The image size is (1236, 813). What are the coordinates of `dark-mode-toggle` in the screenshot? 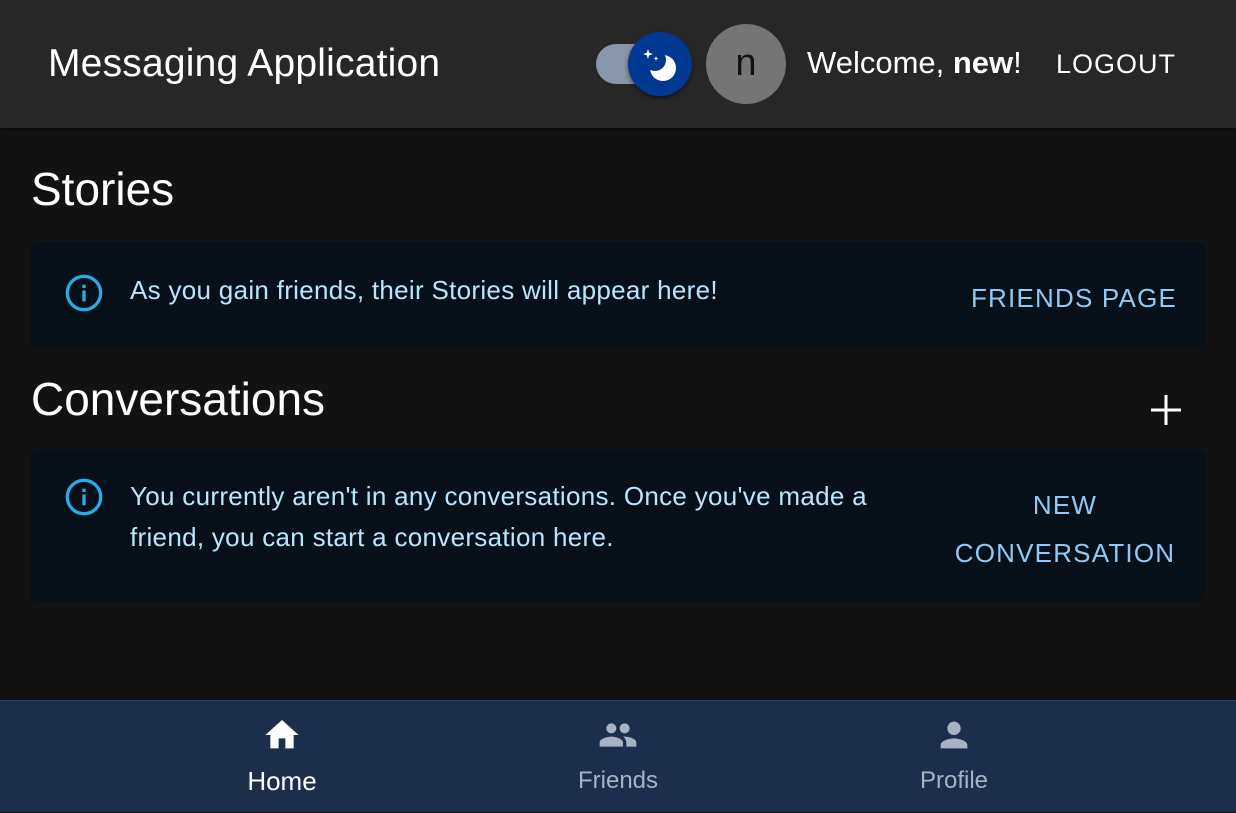 It's located at (644, 64).